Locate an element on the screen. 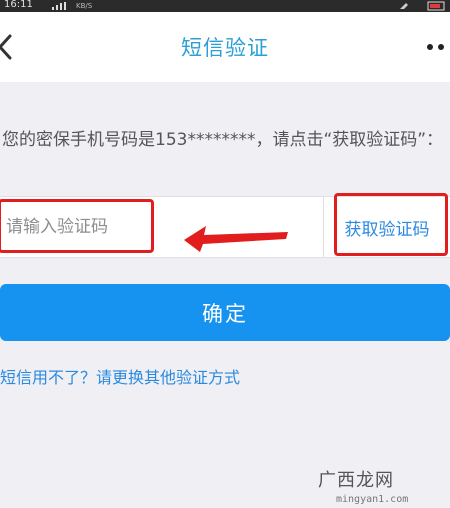 The image size is (450, 508). signal-icon is located at coordinates (59, 6).